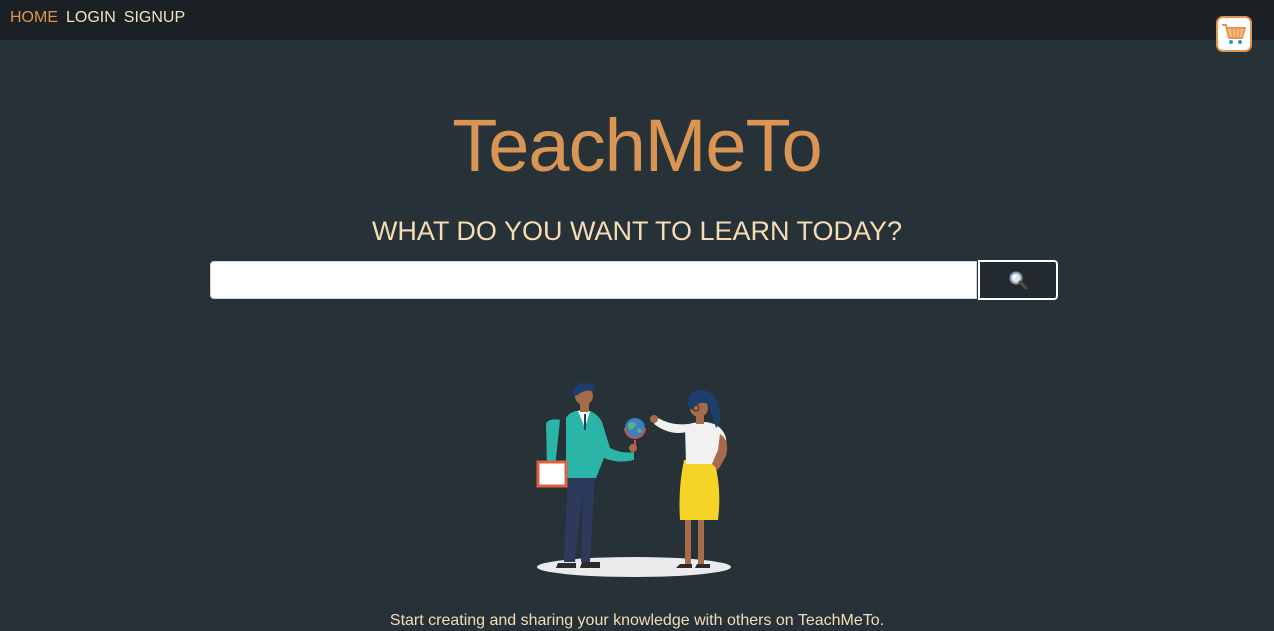 This screenshot has width=1274, height=631. I want to click on nav-signup-link: SIGNUP, so click(154, 18).